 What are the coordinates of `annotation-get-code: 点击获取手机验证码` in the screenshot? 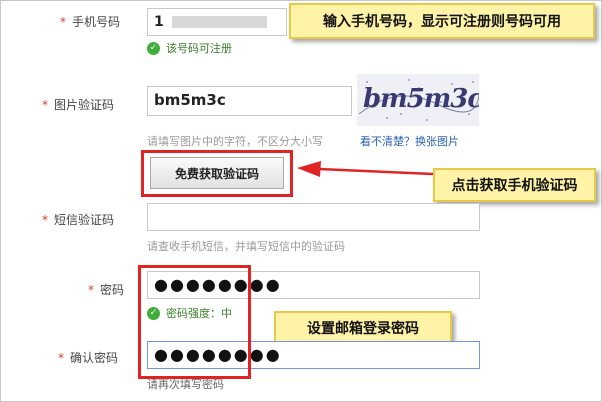 It's located at (514, 185).